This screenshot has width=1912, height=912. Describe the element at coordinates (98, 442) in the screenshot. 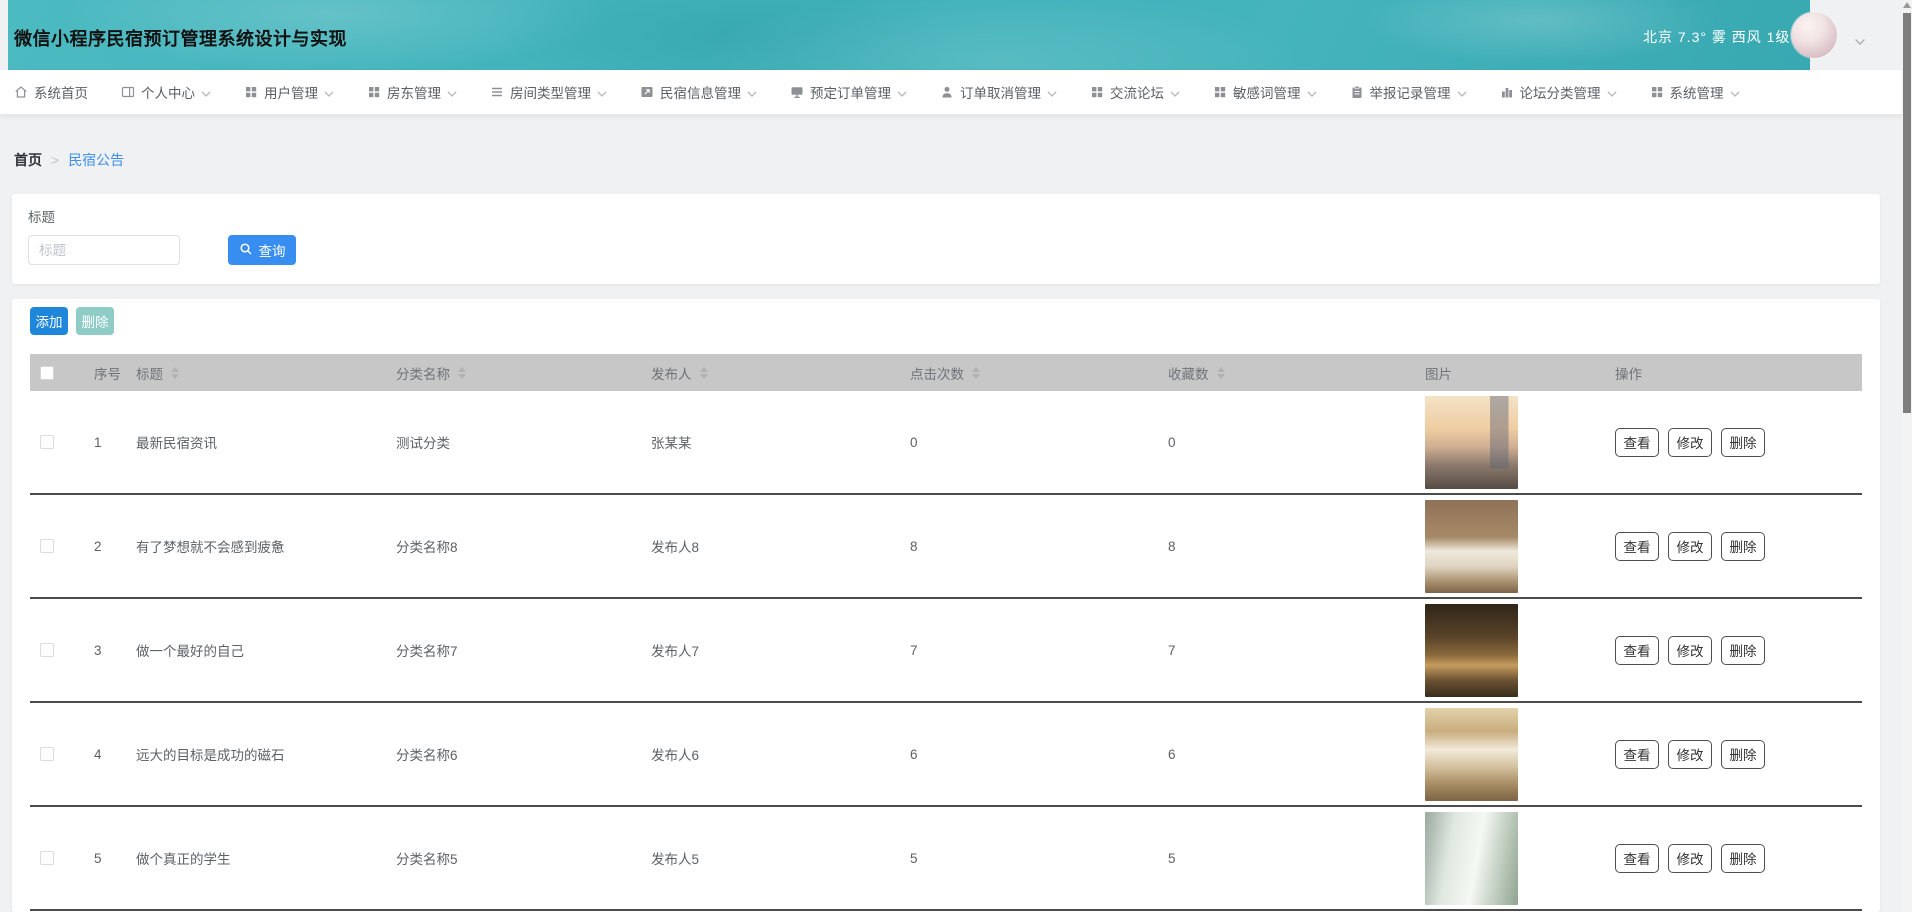

I see `row-index: 1` at that location.